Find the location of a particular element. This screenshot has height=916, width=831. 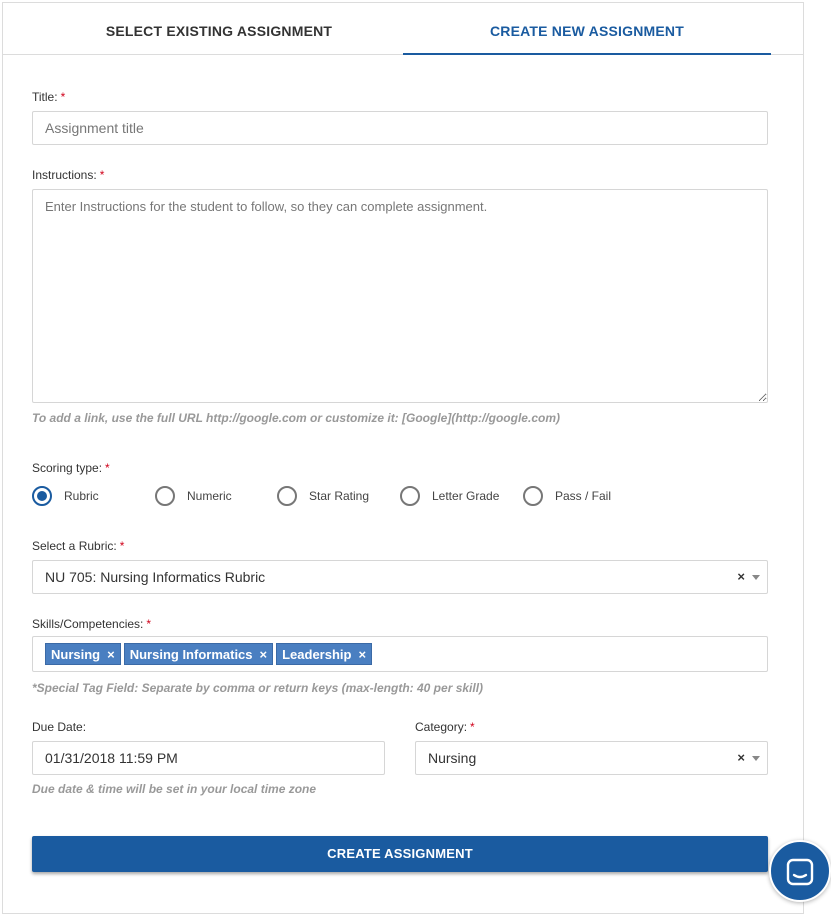

instructions-label-text: Instructions: is located at coordinates (64, 175).